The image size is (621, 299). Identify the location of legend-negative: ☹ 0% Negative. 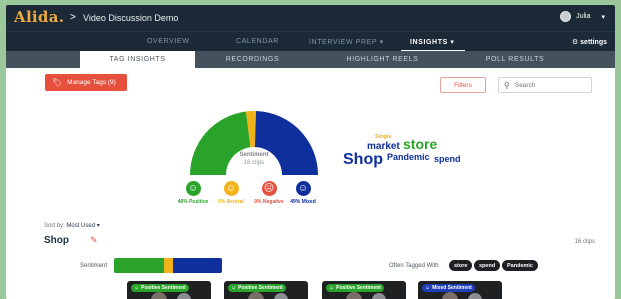
(269, 193).